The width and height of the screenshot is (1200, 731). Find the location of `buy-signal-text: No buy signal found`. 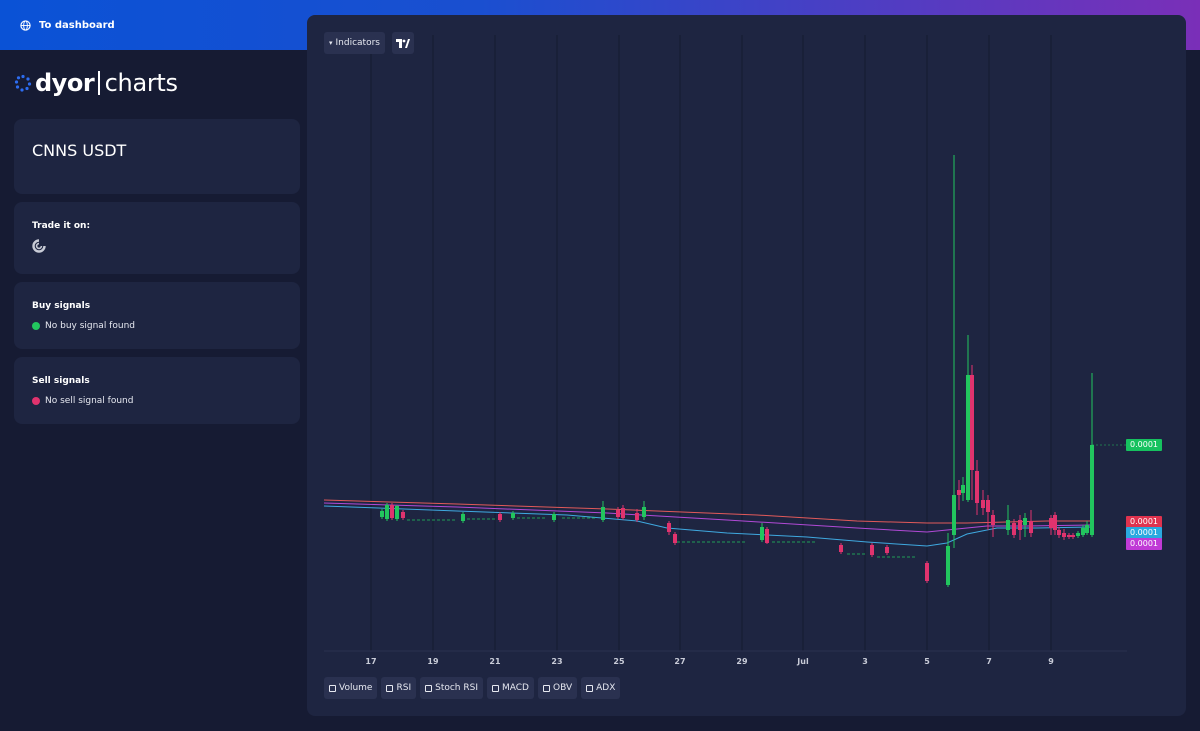

buy-signal-text: No buy signal found is located at coordinates (90, 326).